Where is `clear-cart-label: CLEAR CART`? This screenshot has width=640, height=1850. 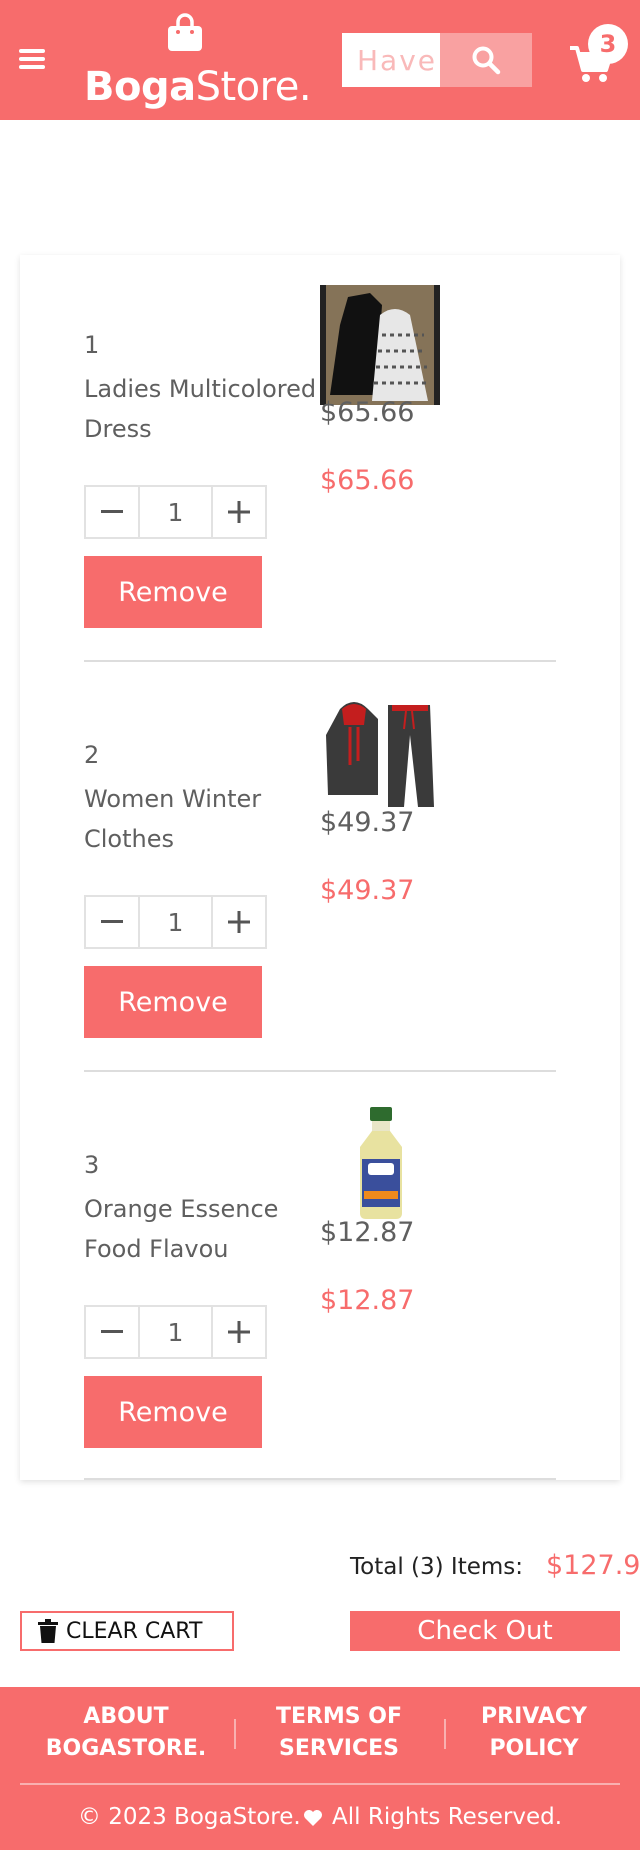
clear-cart-label: CLEAR CART is located at coordinates (134, 1631).